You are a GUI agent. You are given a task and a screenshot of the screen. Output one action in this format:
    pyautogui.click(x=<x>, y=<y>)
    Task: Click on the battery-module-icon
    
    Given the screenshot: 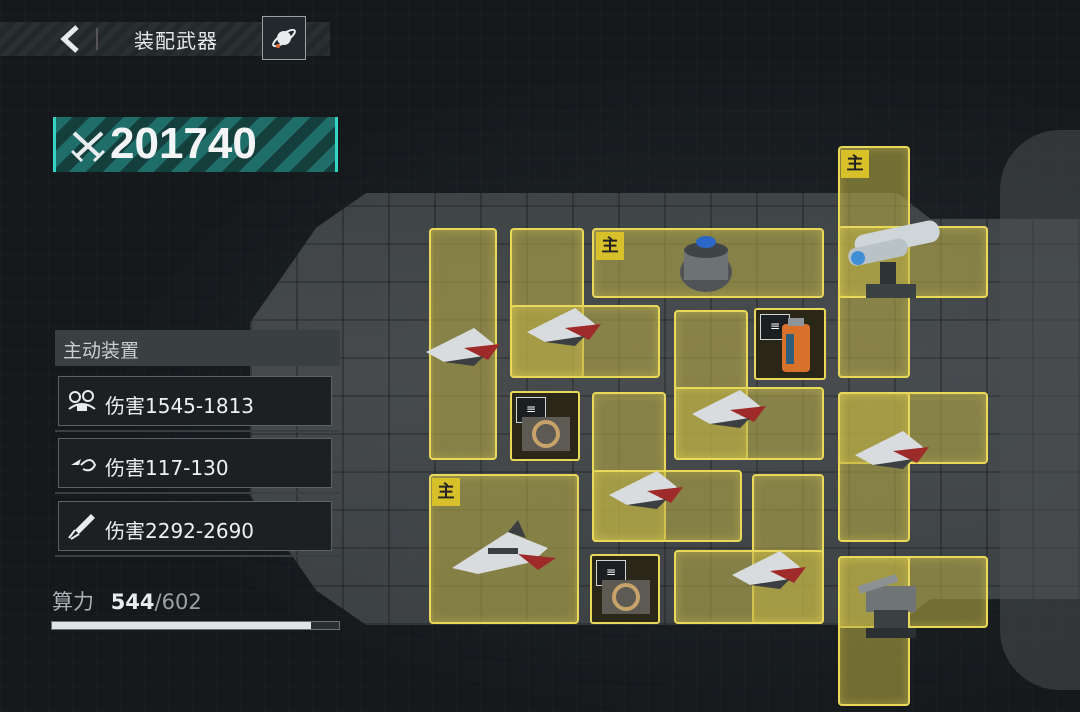 What is the action you would take?
    pyautogui.click(x=796, y=345)
    